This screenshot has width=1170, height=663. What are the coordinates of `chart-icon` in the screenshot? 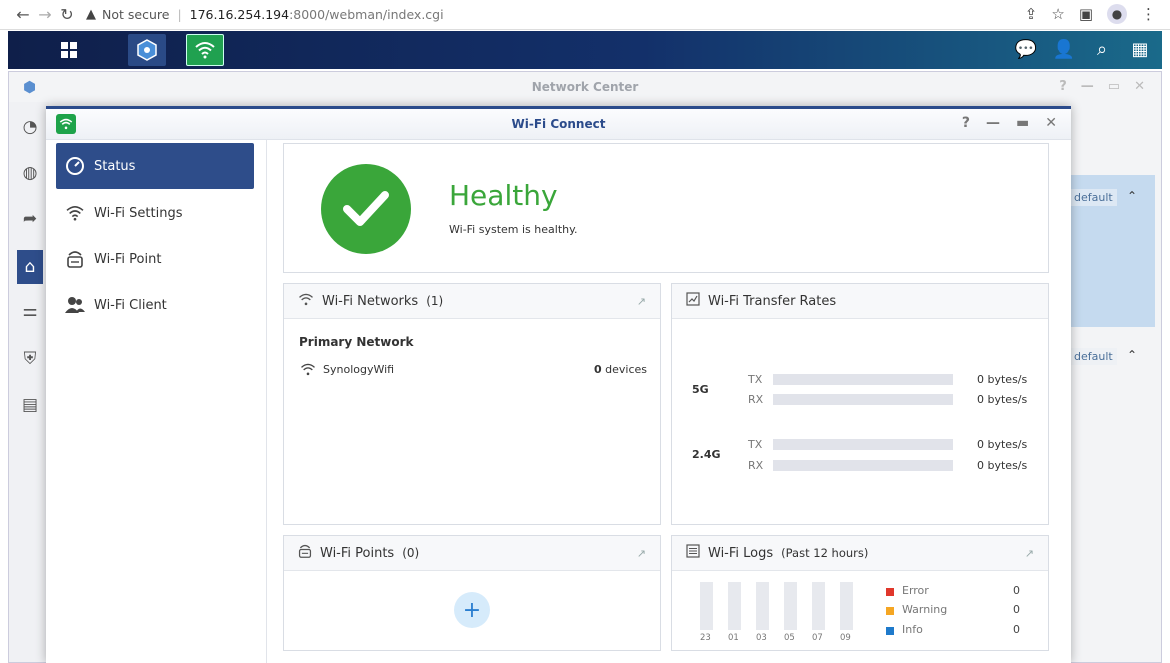 It's located at (693, 301).